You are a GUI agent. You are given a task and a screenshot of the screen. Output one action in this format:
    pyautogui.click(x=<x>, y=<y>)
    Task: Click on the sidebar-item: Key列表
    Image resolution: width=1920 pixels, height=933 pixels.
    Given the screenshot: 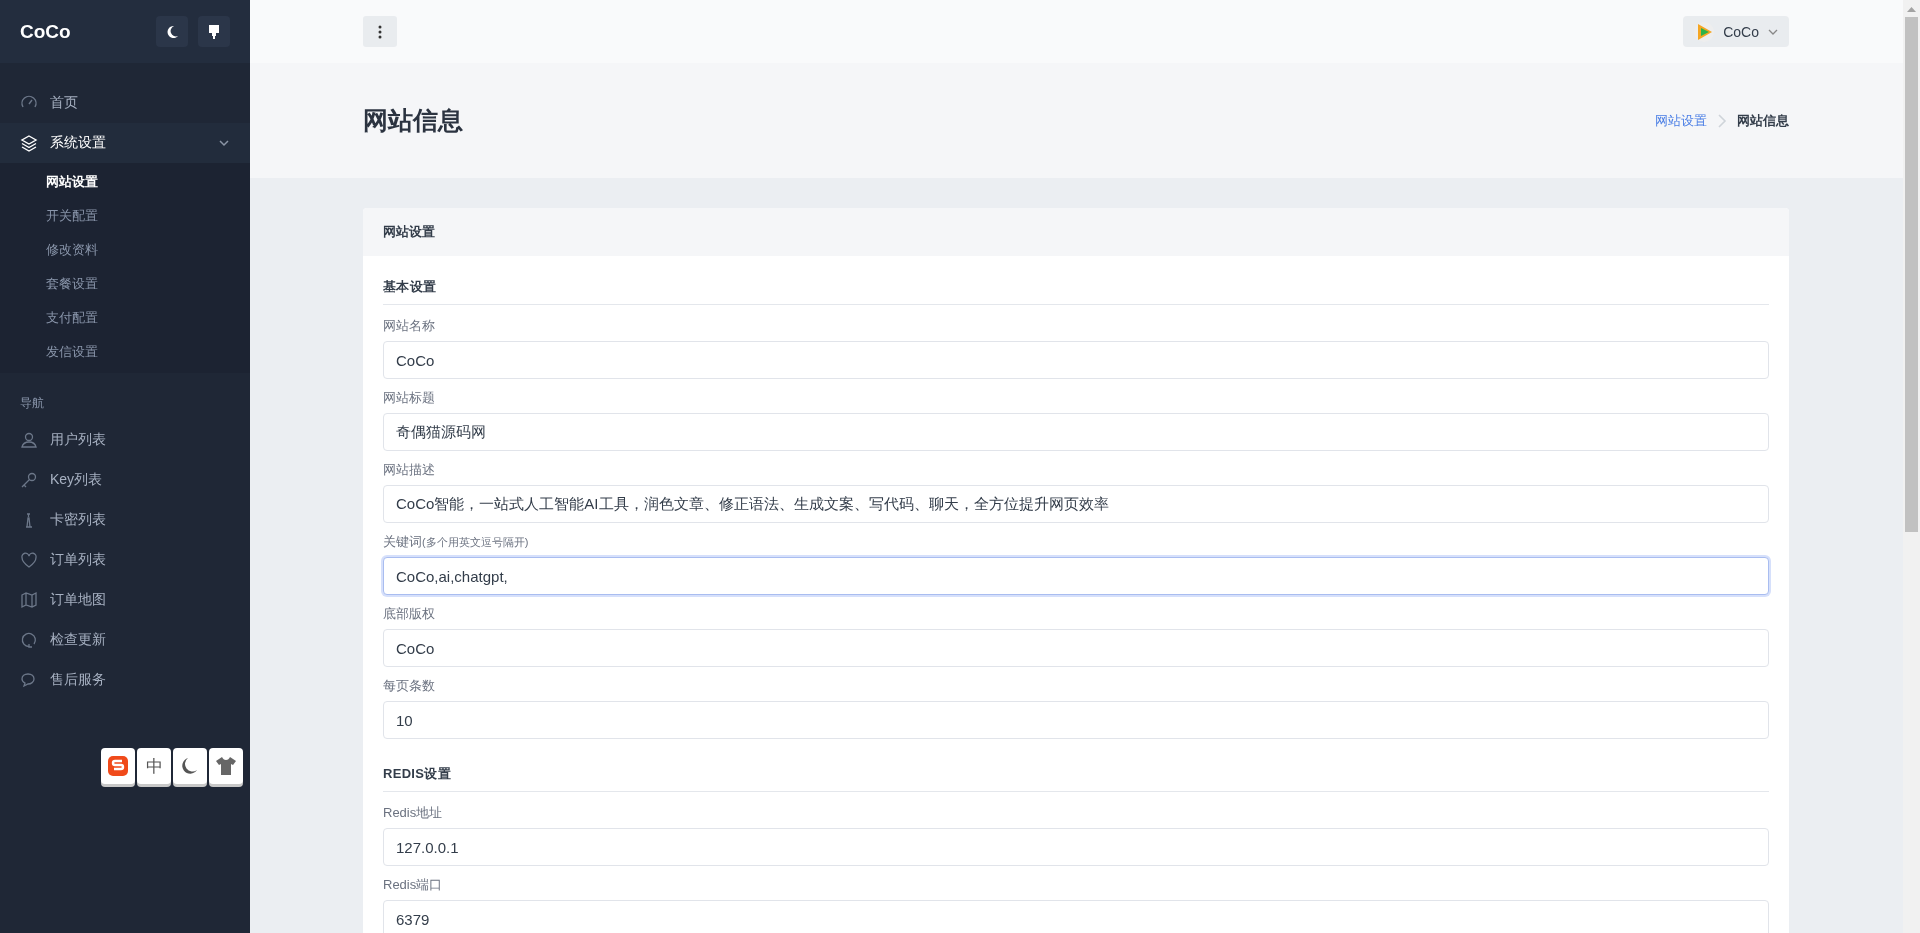 What is the action you would take?
    pyautogui.click(x=125, y=480)
    